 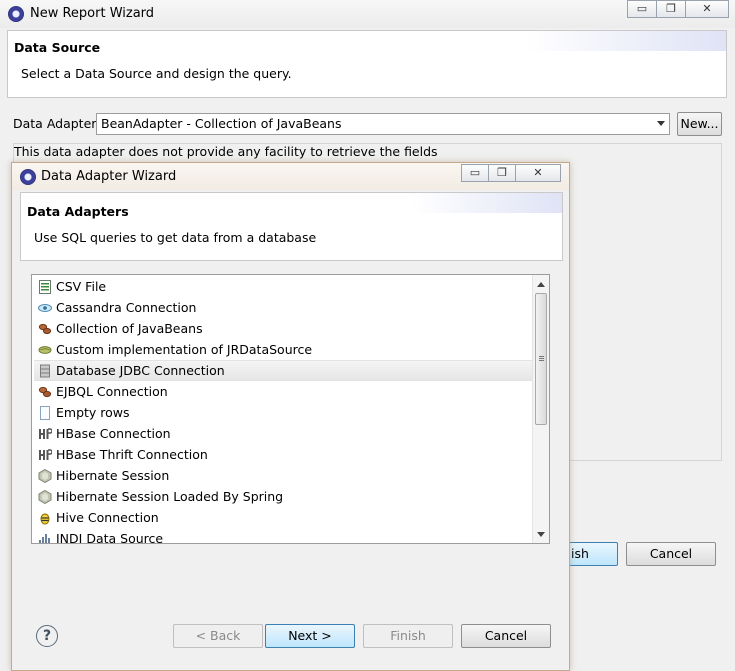 What do you see at coordinates (283, 328) in the screenshot?
I see `list-item: Collection of JavaBeans` at bounding box center [283, 328].